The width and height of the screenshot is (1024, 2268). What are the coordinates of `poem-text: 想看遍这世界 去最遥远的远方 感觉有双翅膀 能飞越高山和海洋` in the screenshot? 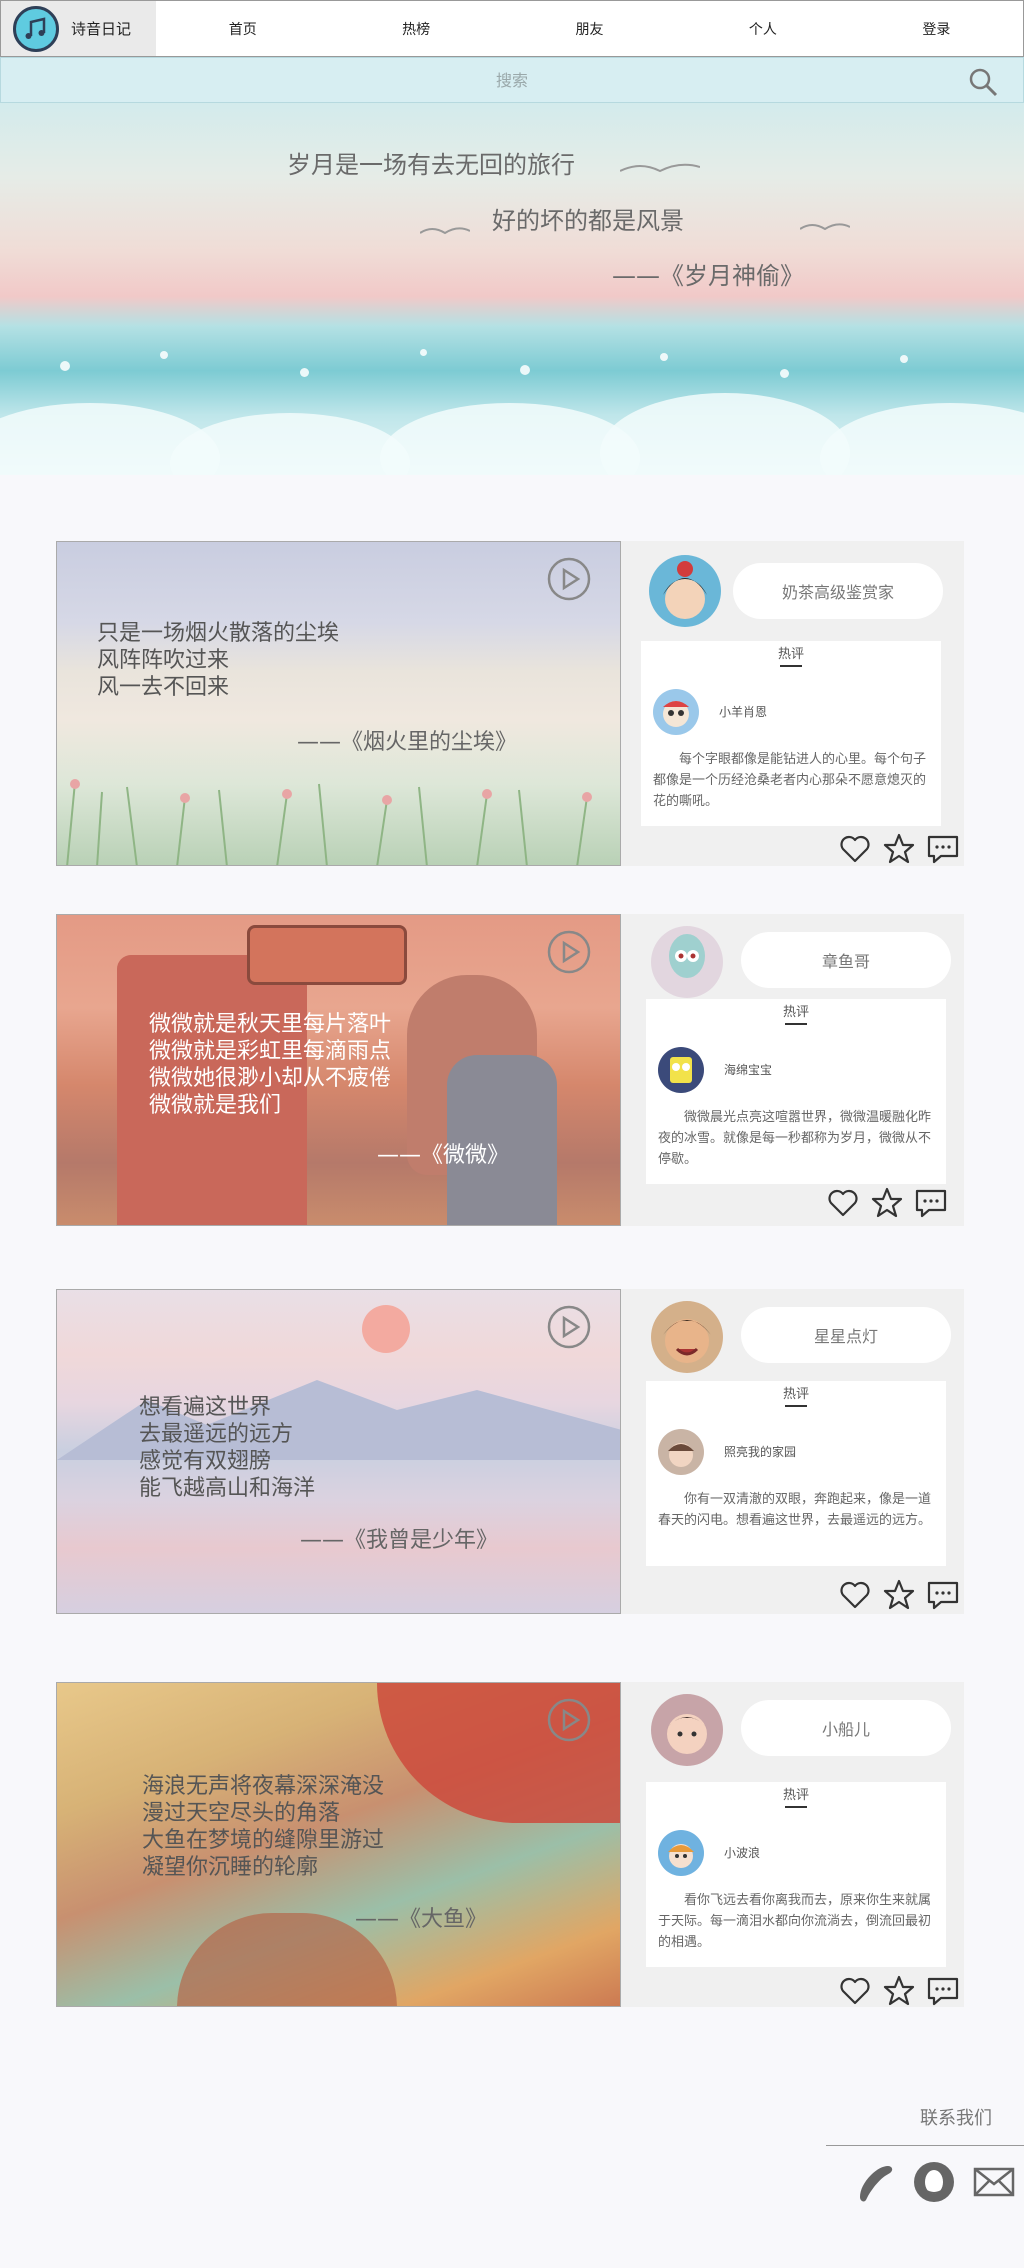 It's located at (227, 1448).